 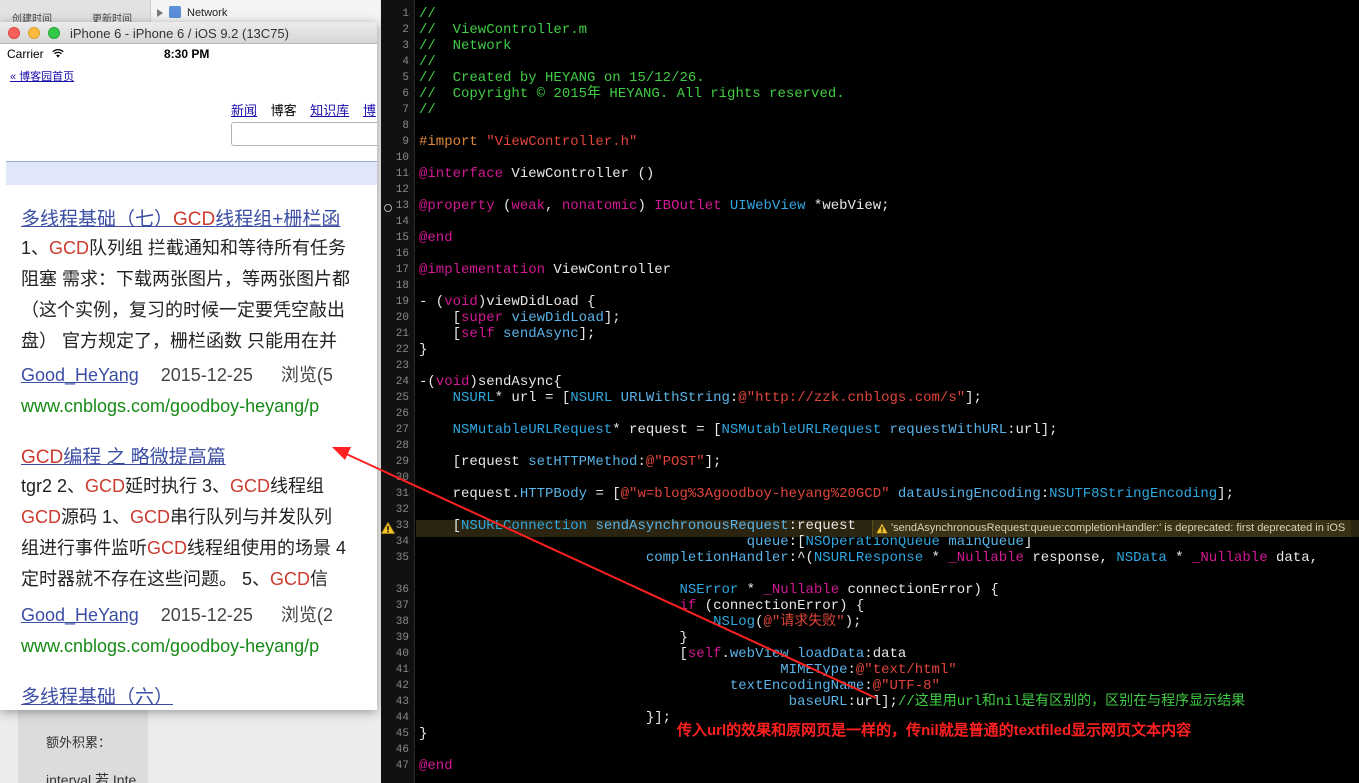 I want to click on line-number: 22, so click(x=402, y=350).